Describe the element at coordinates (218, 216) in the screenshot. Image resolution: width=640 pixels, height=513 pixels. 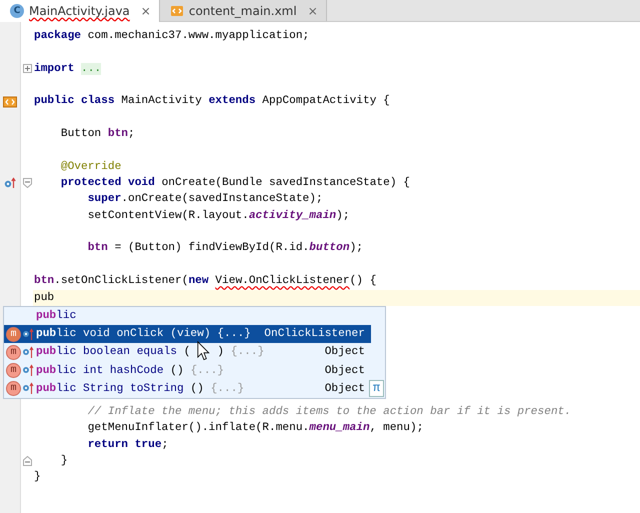
I see `code-line: setContentView(R.layout.activity_main);` at that location.